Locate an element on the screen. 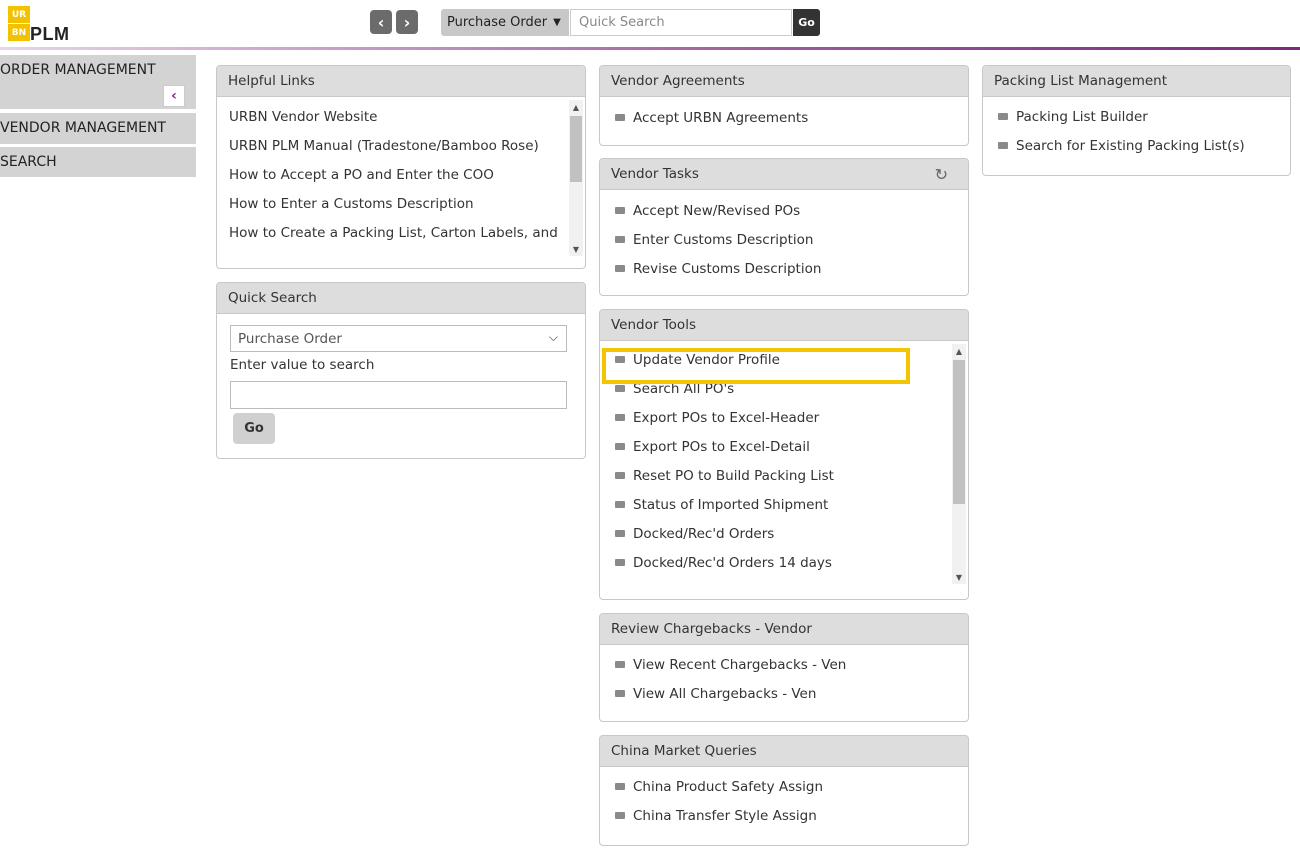 The height and width of the screenshot is (855, 1300). list-item: Revise Customs Description is located at coordinates (784, 268).